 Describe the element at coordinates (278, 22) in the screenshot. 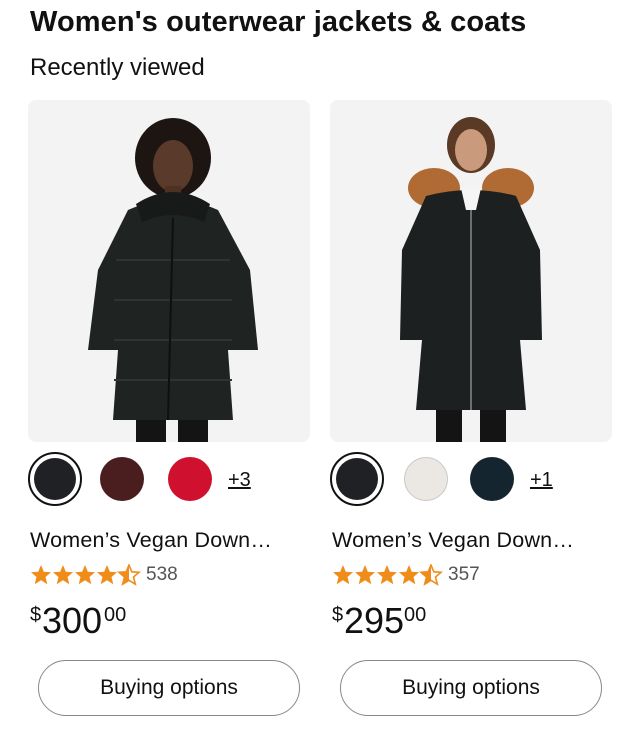

I see `page-title: Women's outerwear jackets & coats` at that location.